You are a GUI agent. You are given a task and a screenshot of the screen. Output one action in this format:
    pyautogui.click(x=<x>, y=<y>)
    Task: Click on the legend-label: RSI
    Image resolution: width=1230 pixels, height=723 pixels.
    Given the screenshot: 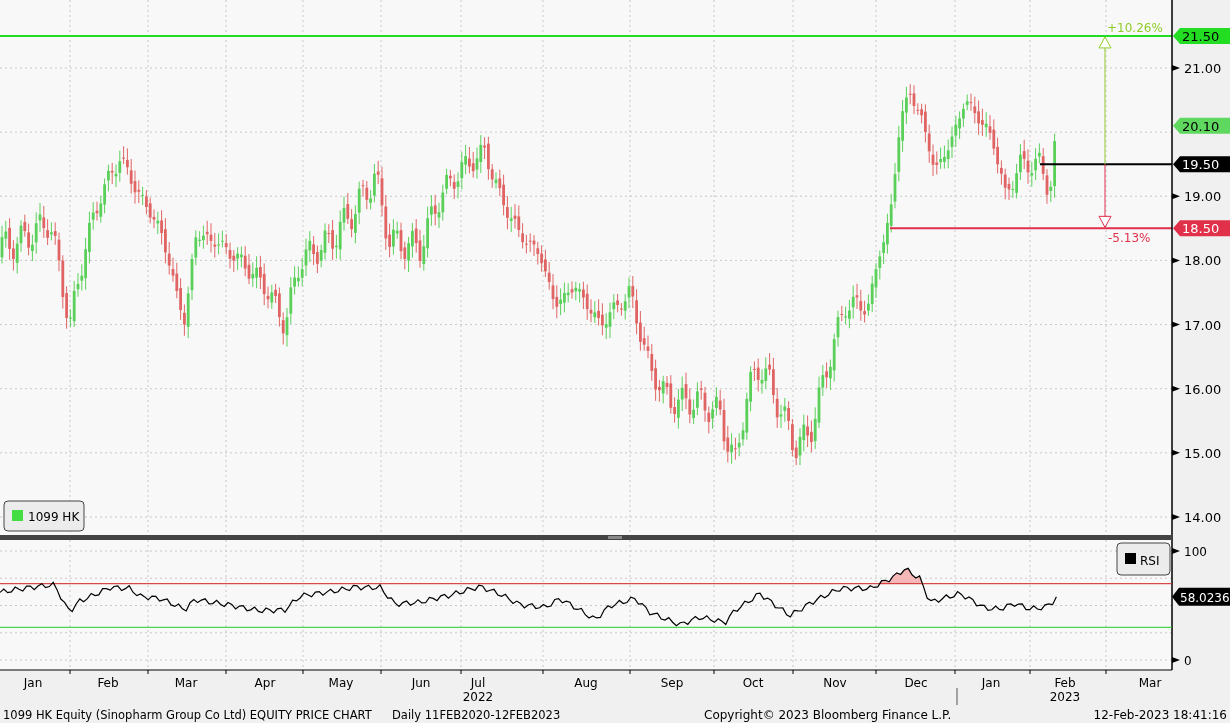 What is the action you would take?
    pyautogui.click(x=1150, y=561)
    